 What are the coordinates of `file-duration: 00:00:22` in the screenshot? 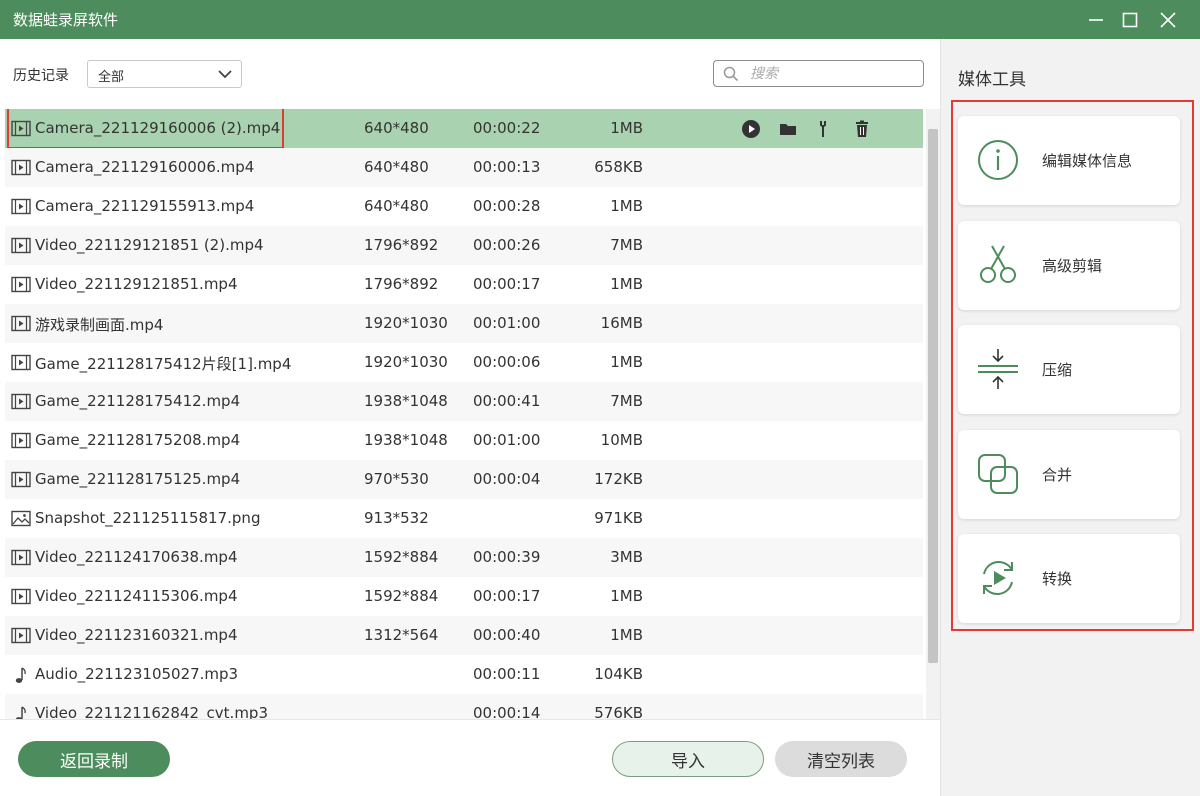 It's located at (507, 128).